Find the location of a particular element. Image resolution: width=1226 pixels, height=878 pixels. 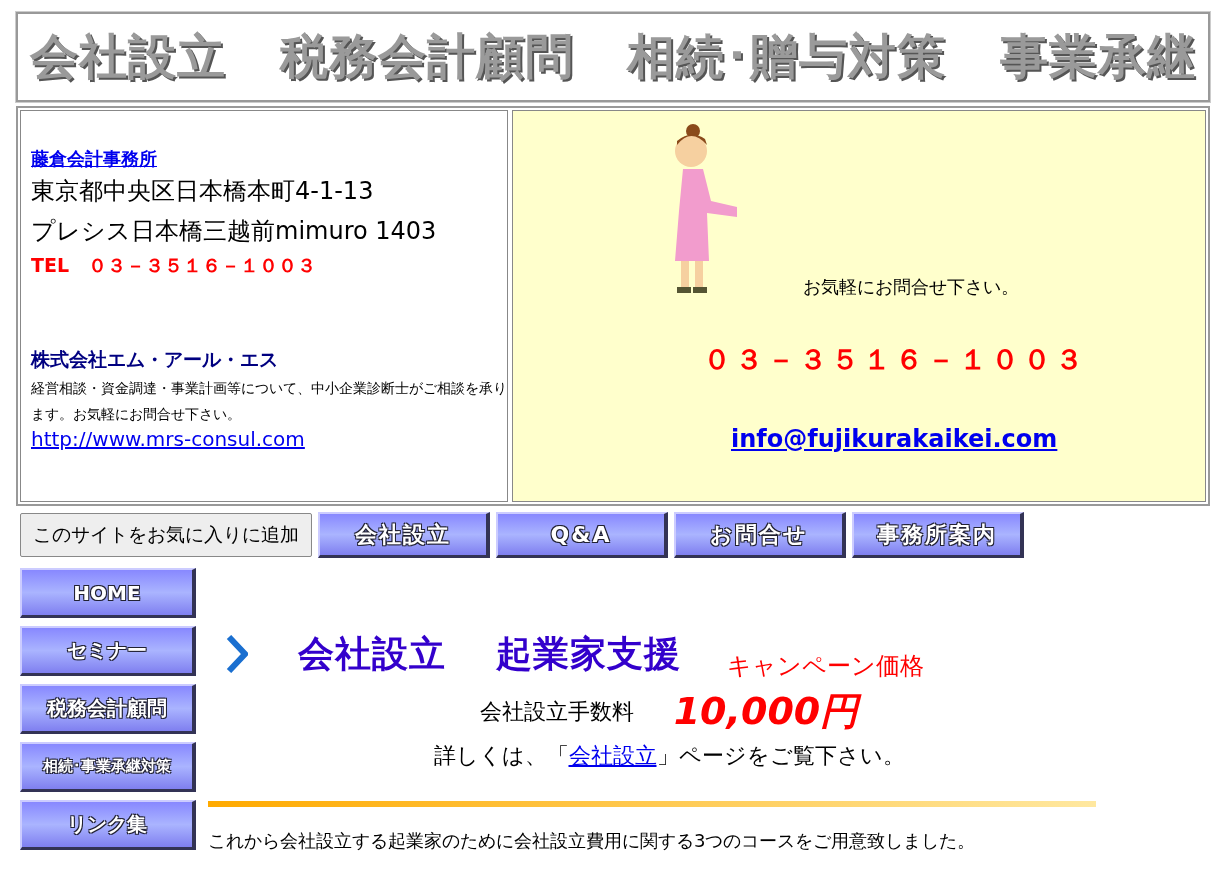

side-nav-button: 相続･事業承継対策 is located at coordinates (108, 767).